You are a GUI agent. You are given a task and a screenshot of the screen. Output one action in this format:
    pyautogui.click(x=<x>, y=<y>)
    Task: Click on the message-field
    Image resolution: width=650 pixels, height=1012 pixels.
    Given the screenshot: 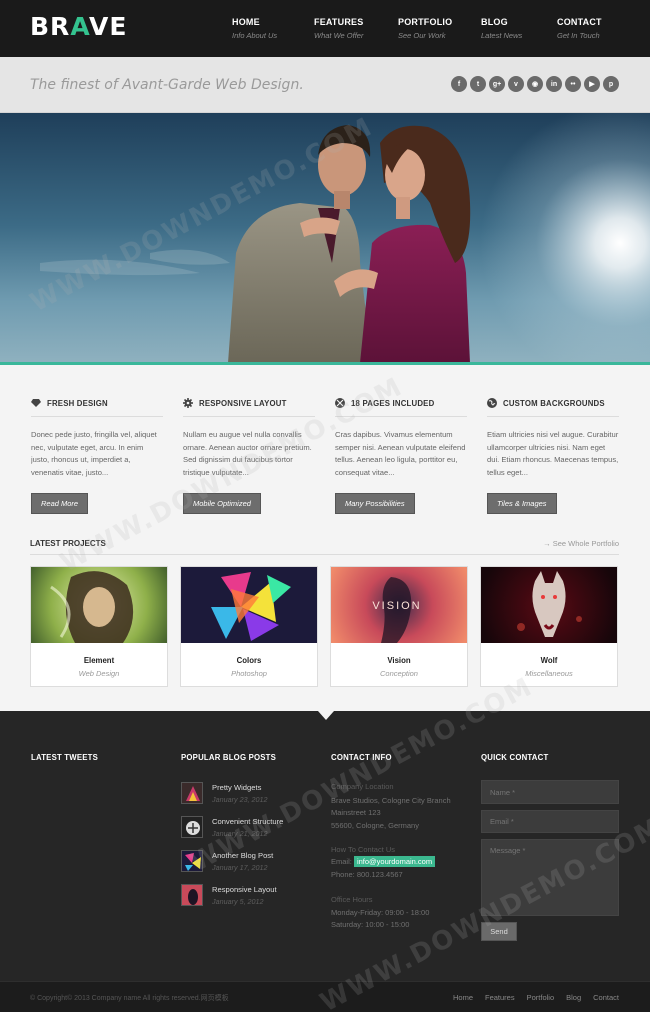 What is the action you would take?
    pyautogui.click(x=550, y=877)
    